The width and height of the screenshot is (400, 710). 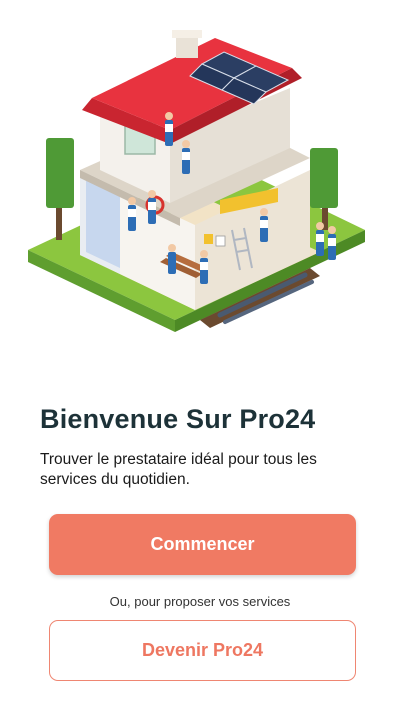 I want to click on start-button: Commencer, so click(x=202, y=544).